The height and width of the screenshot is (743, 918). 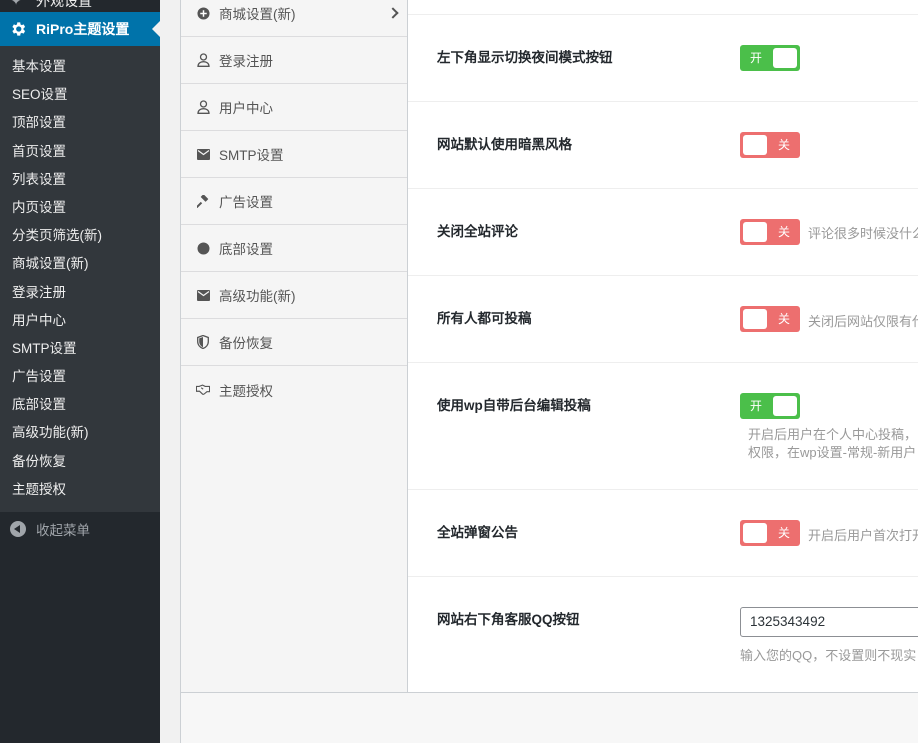 I want to click on submenu-item-header: 顶部设置, so click(x=80, y=123).